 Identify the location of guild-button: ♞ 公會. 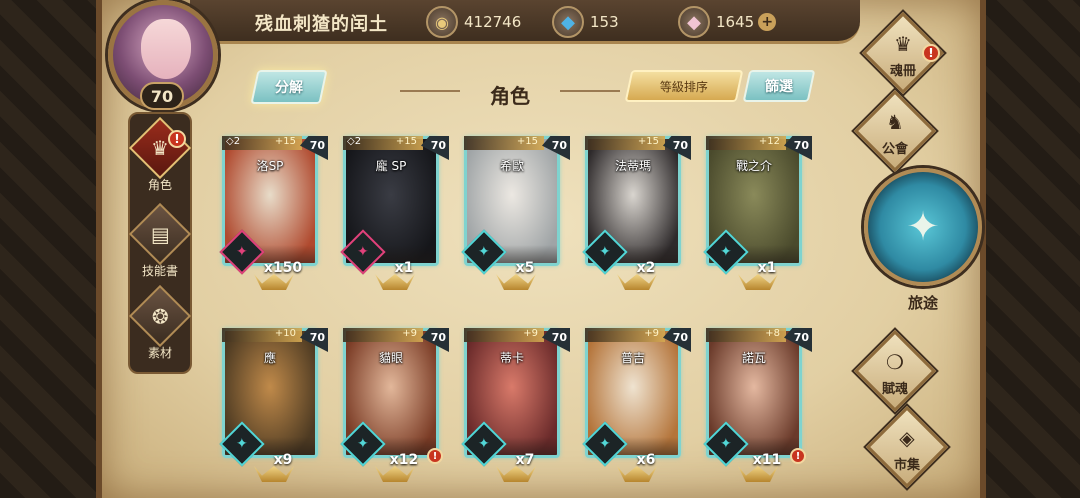
(900, 131).